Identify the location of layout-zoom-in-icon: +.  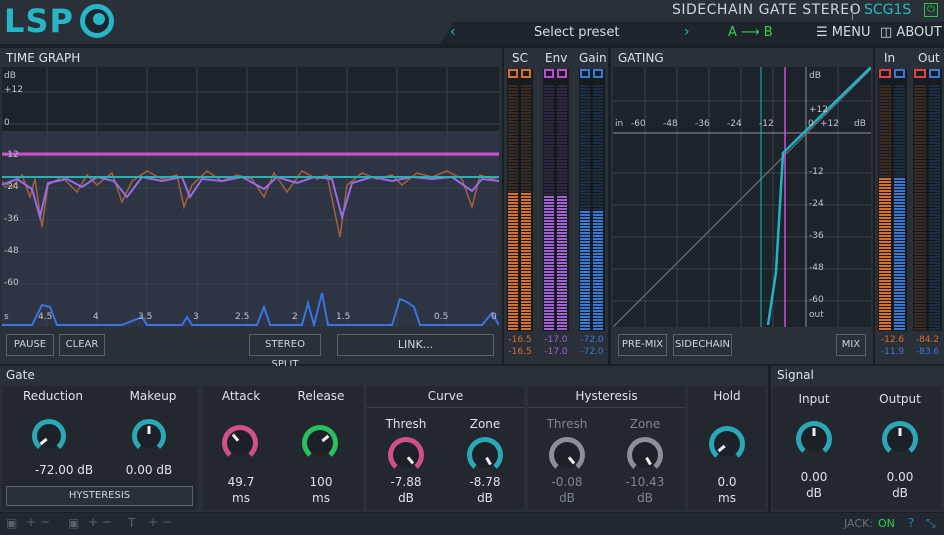
(93, 522).